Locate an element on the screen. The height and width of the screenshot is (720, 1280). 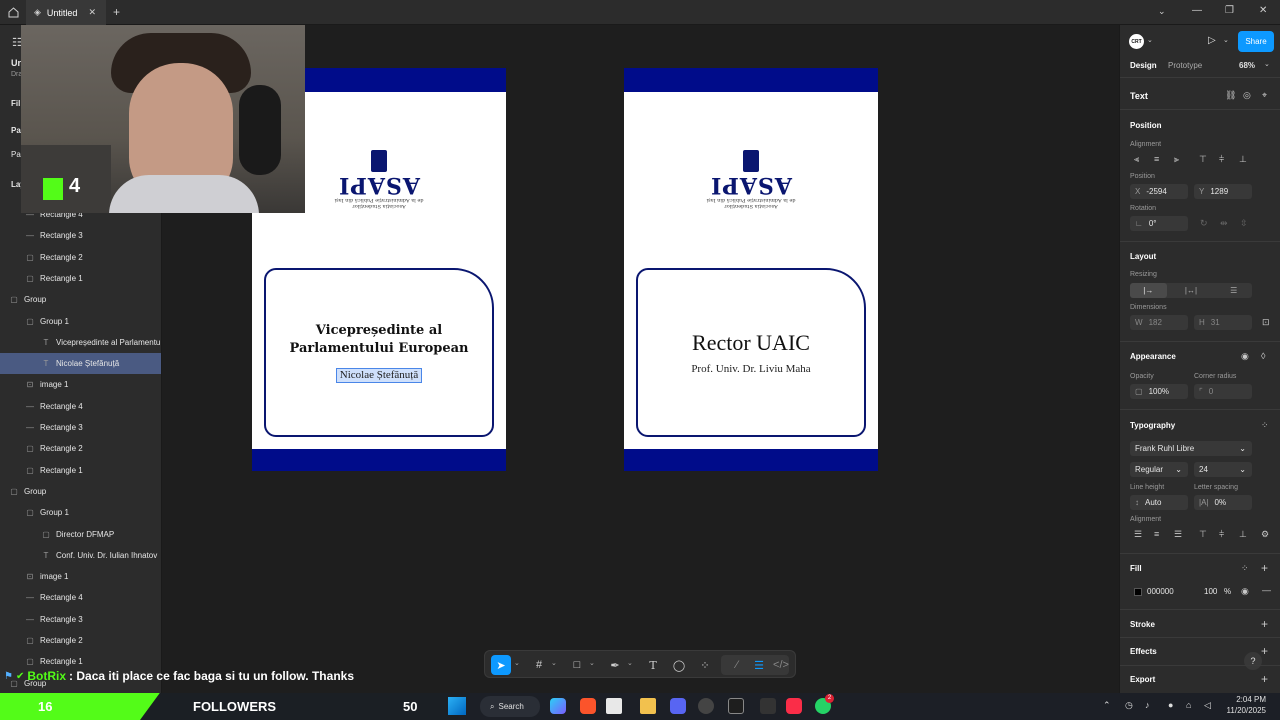
dev-mode-icon: </> is located at coordinates (781, 665).